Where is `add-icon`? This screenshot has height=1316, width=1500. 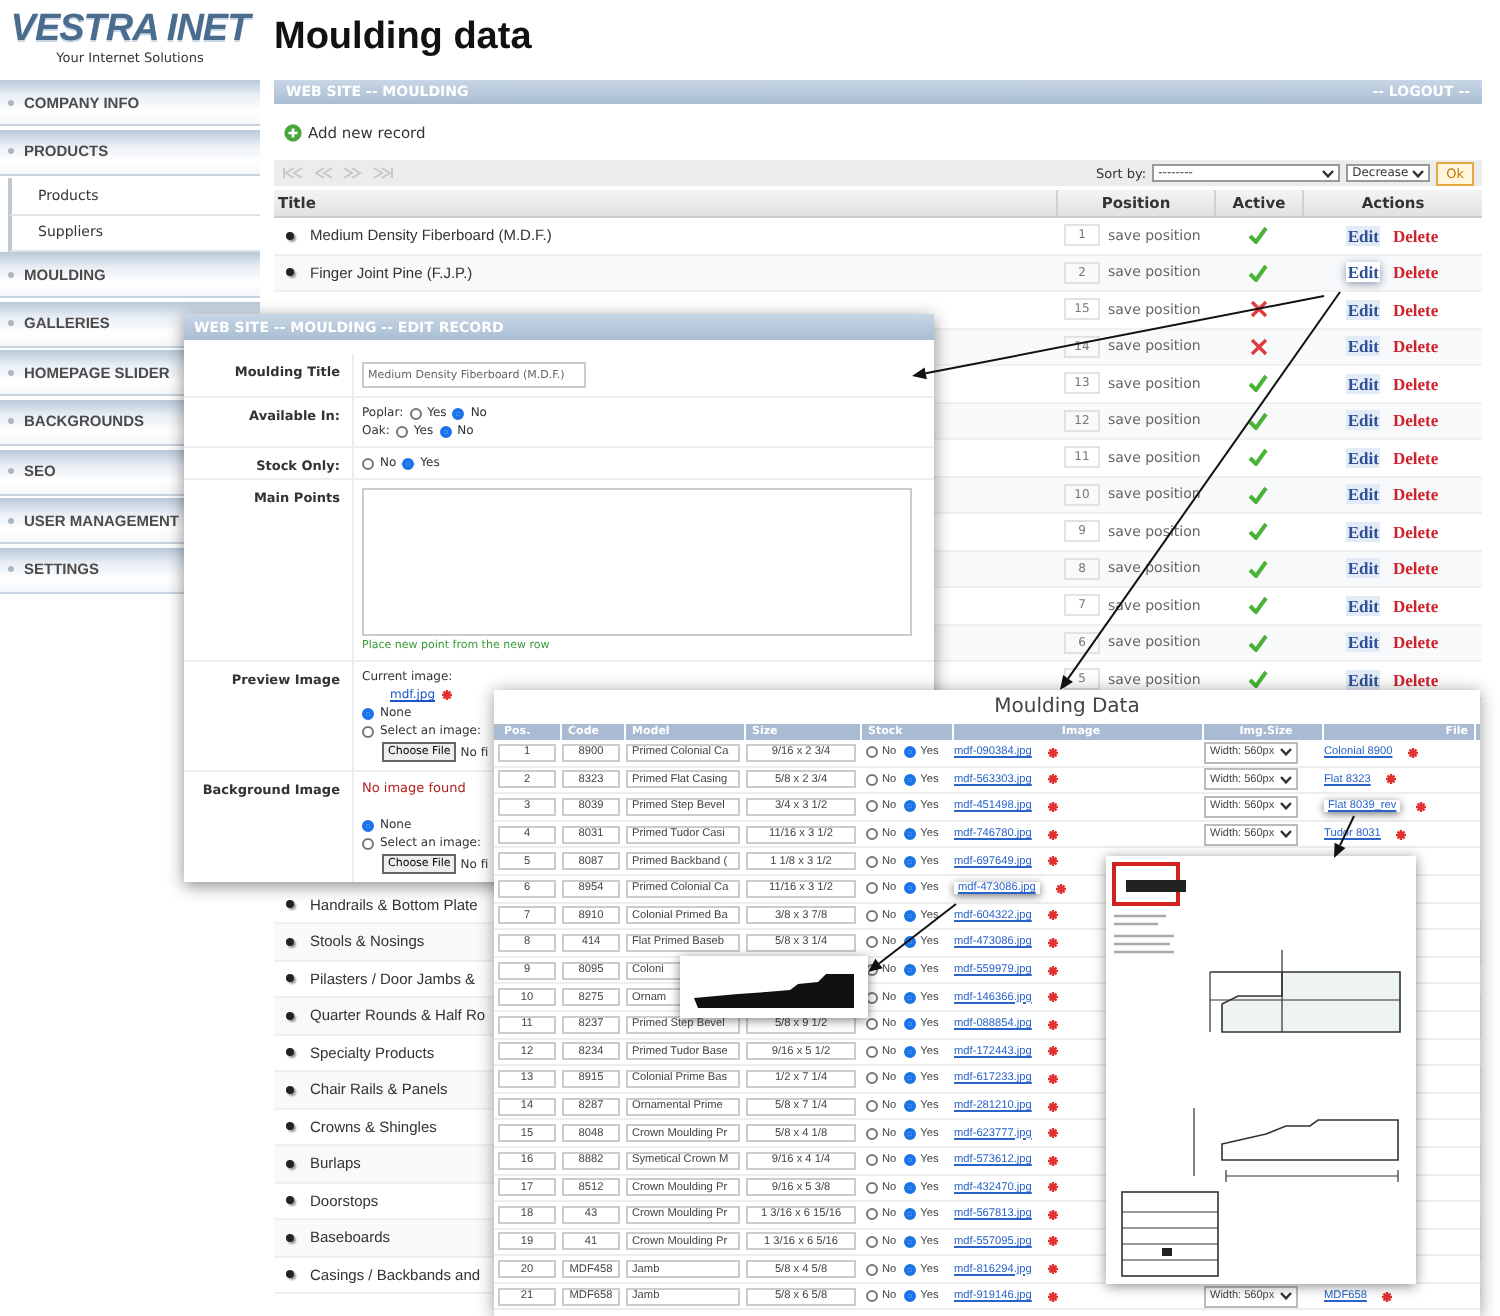
add-icon is located at coordinates (293, 132).